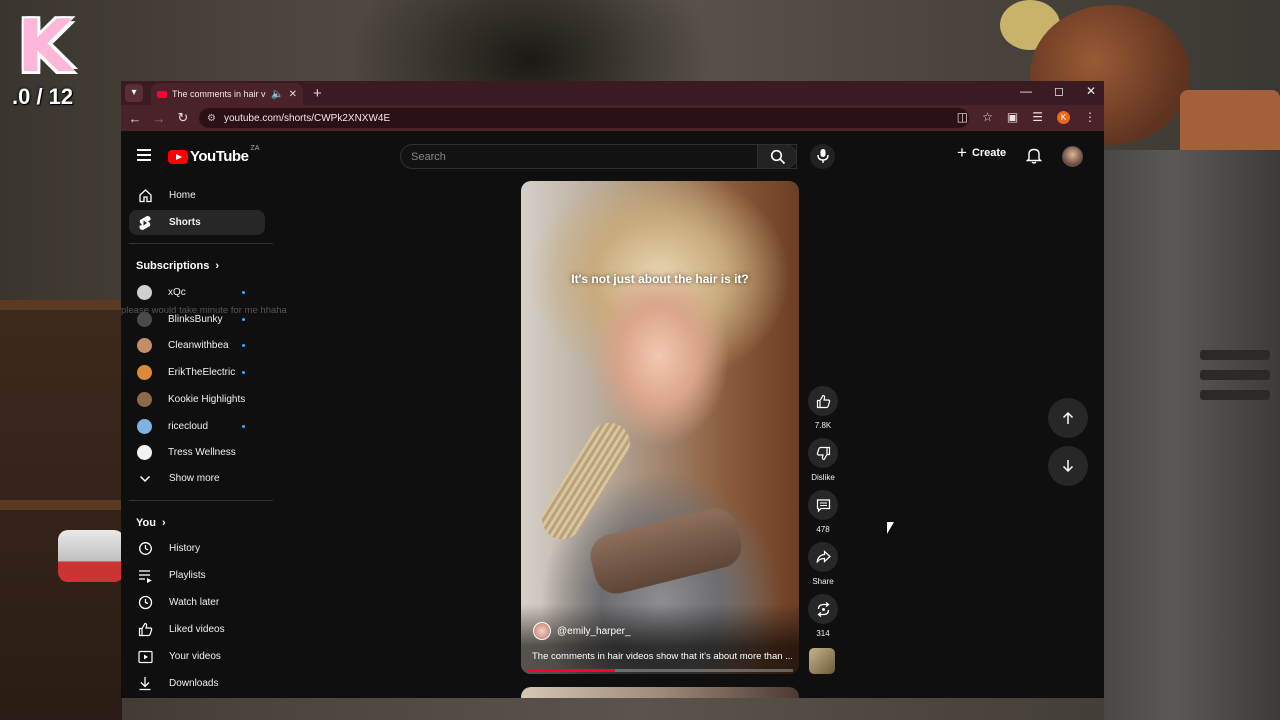  I want to click on install-app-icon: ◫, so click(962, 117).